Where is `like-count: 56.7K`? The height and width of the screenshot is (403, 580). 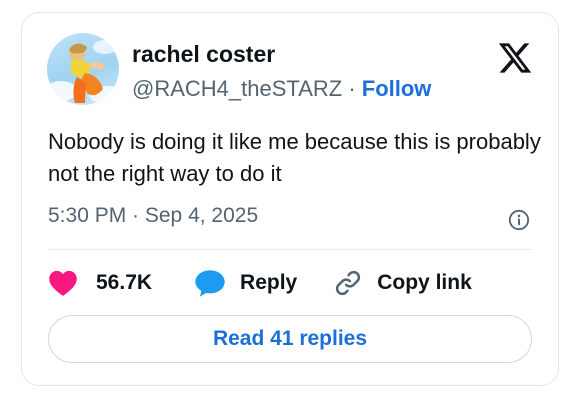 like-count: 56.7K is located at coordinates (124, 282).